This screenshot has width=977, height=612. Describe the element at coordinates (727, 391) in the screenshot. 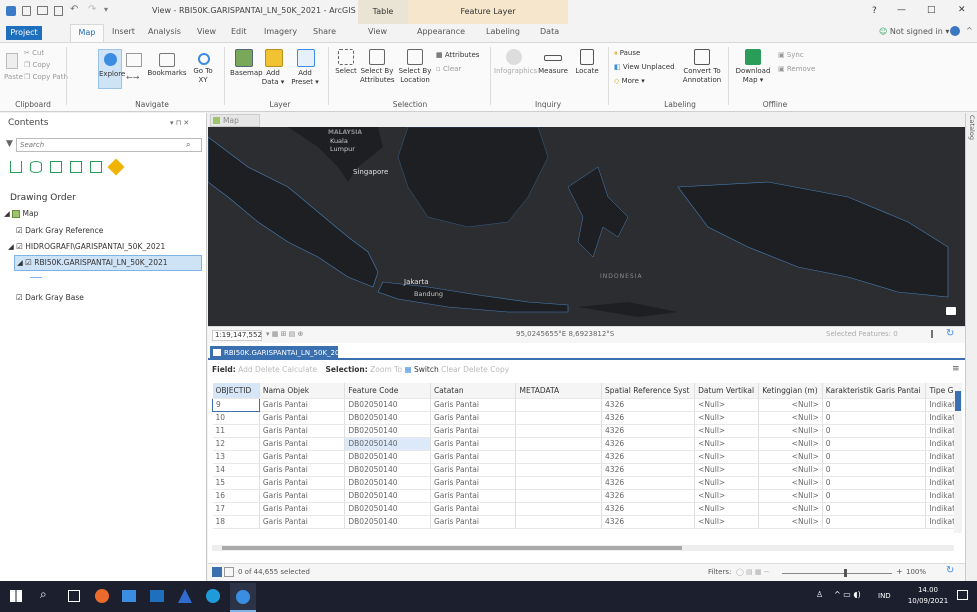

I see `column-header: Datum Vertikal` at that location.